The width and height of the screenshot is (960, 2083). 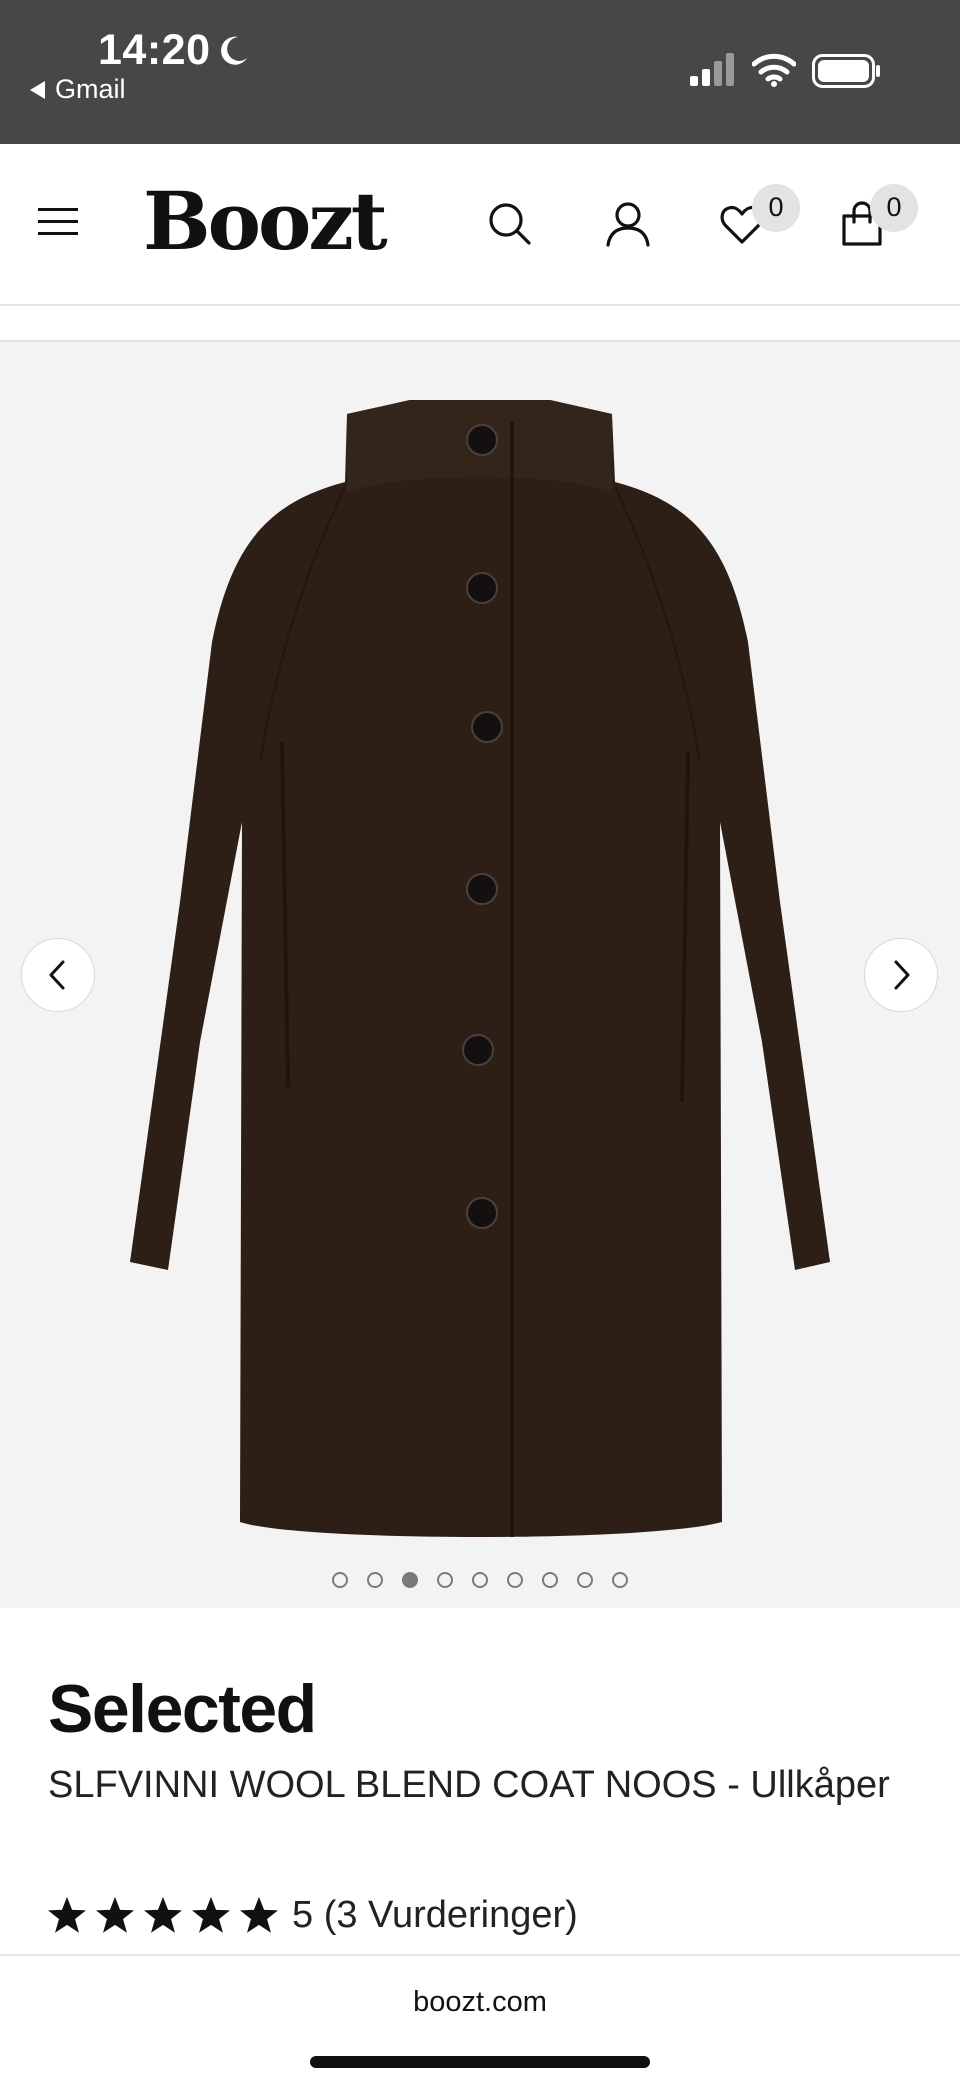 What do you see at coordinates (774, 70) in the screenshot?
I see `wifi-icon` at bounding box center [774, 70].